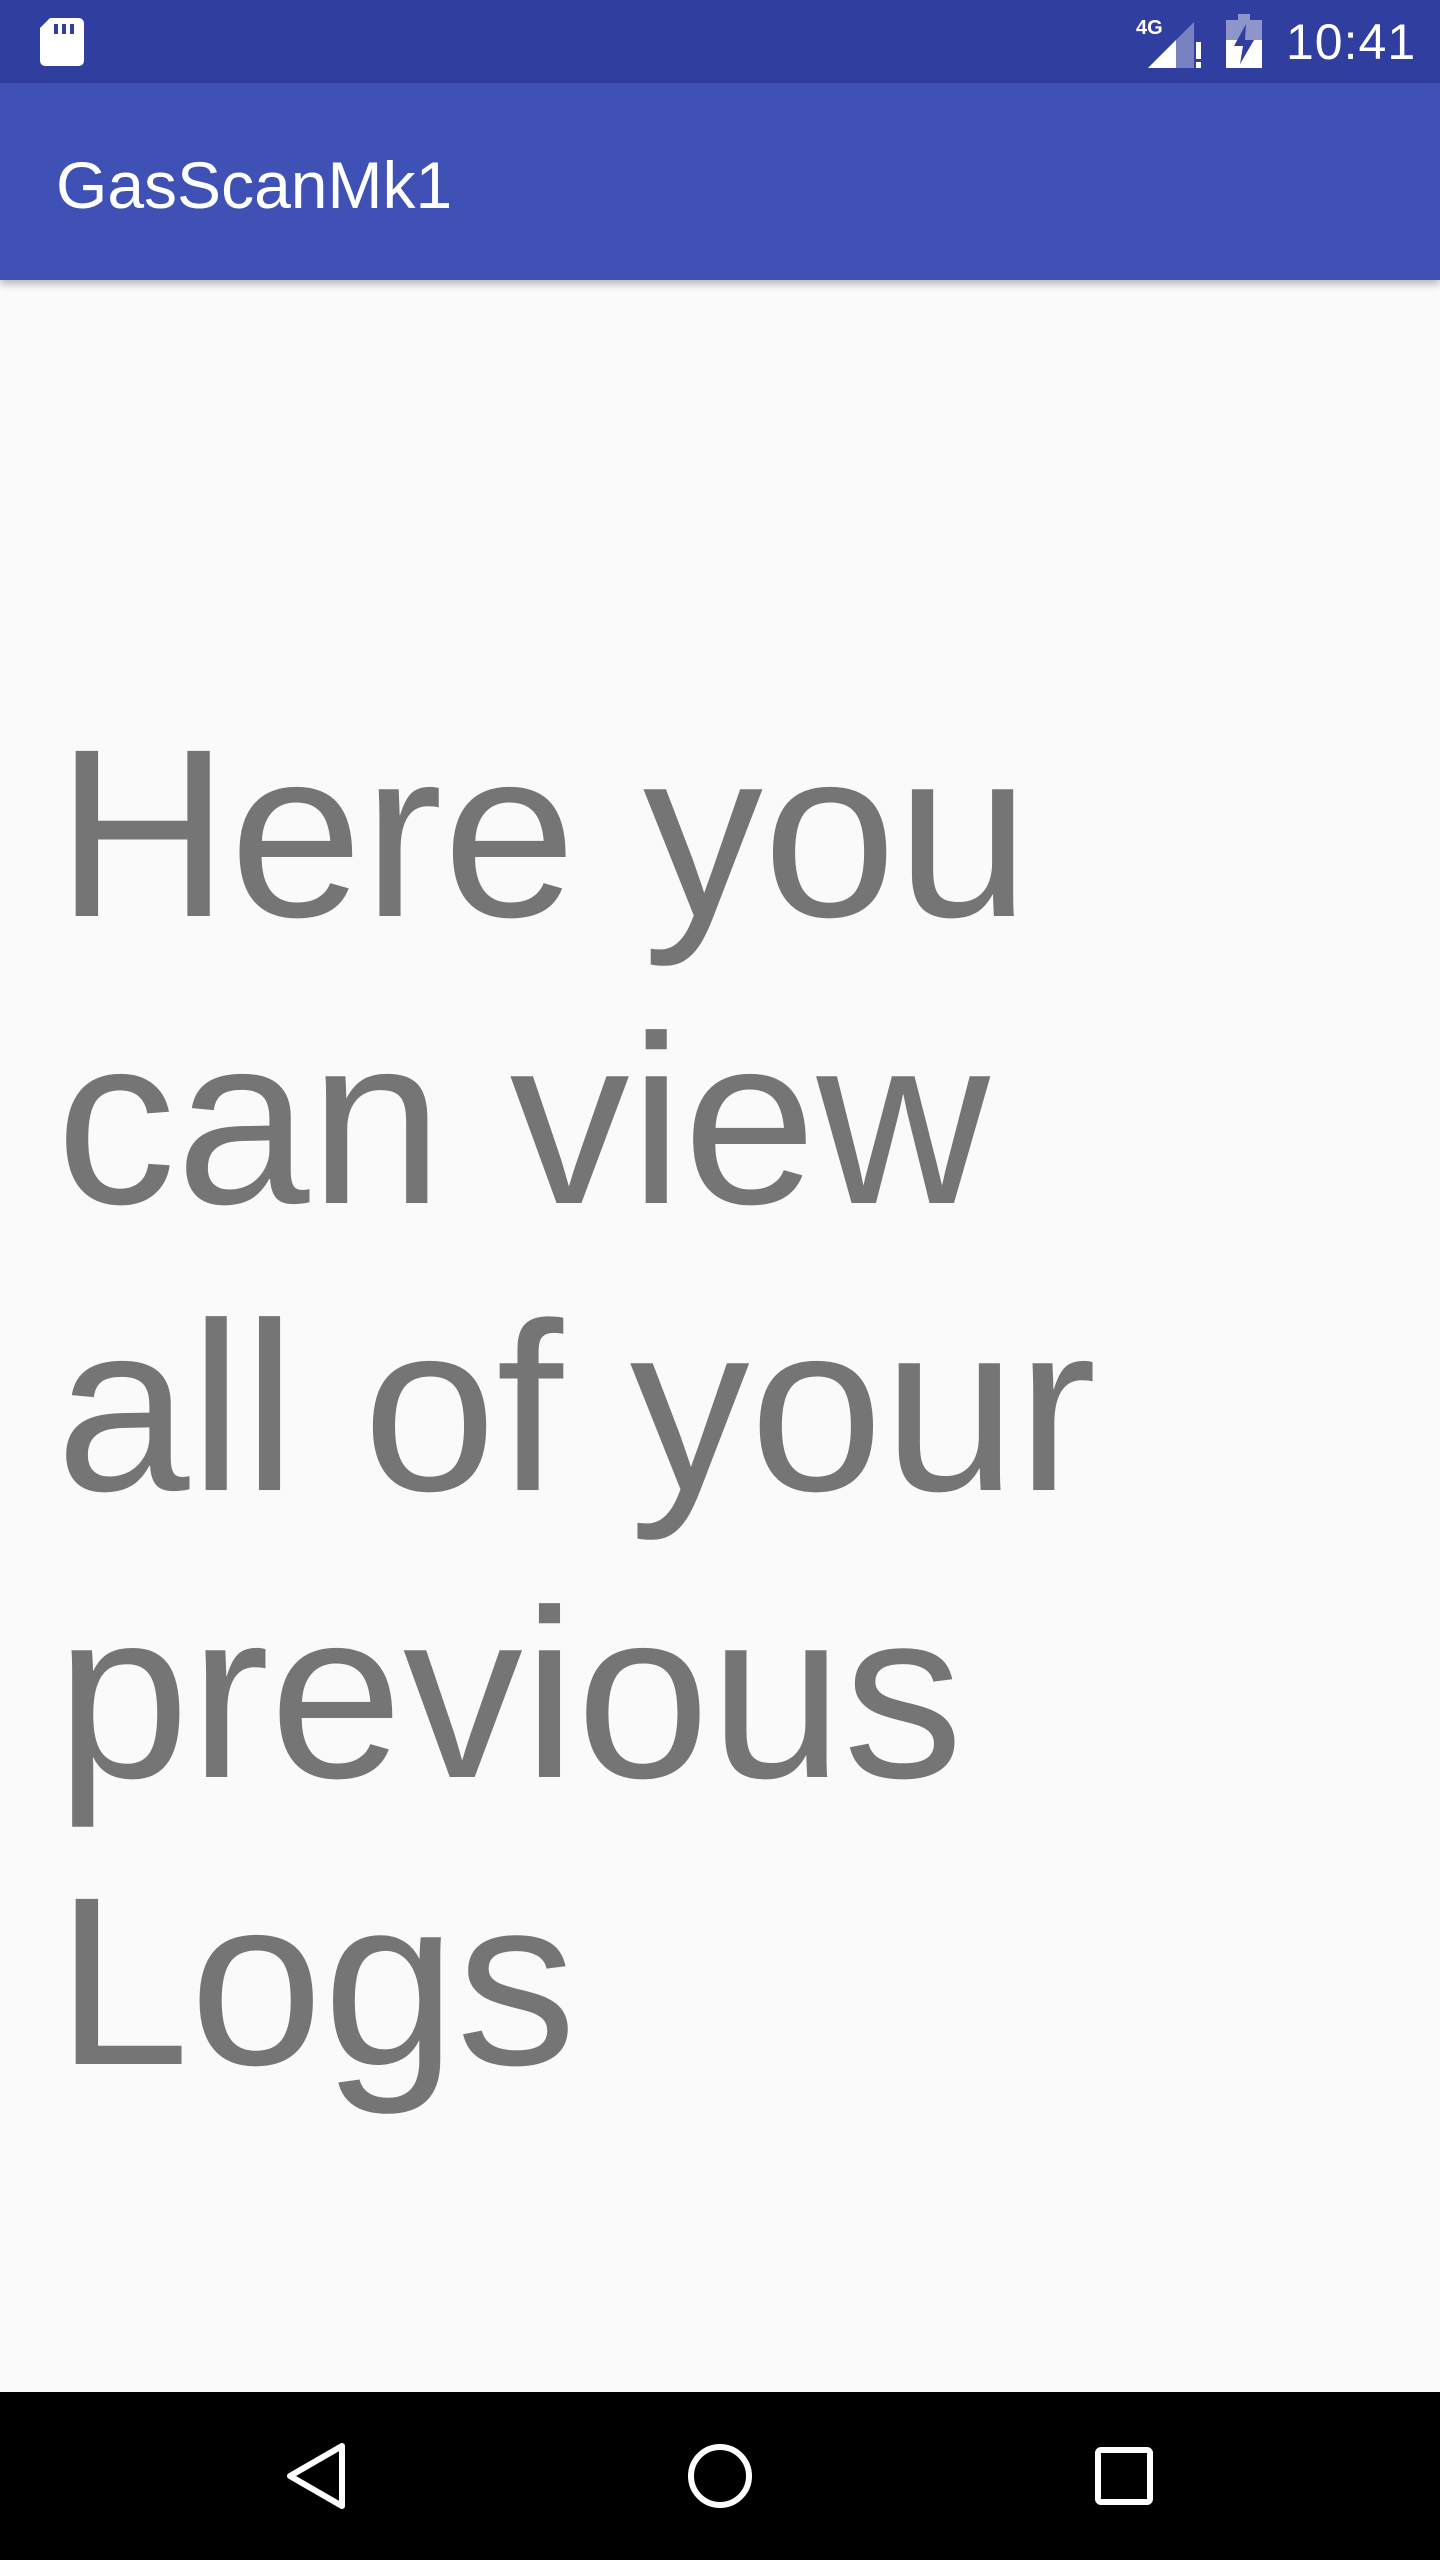 This screenshot has width=1440, height=2560. Describe the element at coordinates (1168, 42) in the screenshot. I see `signal-4g-icon: 4G` at that location.